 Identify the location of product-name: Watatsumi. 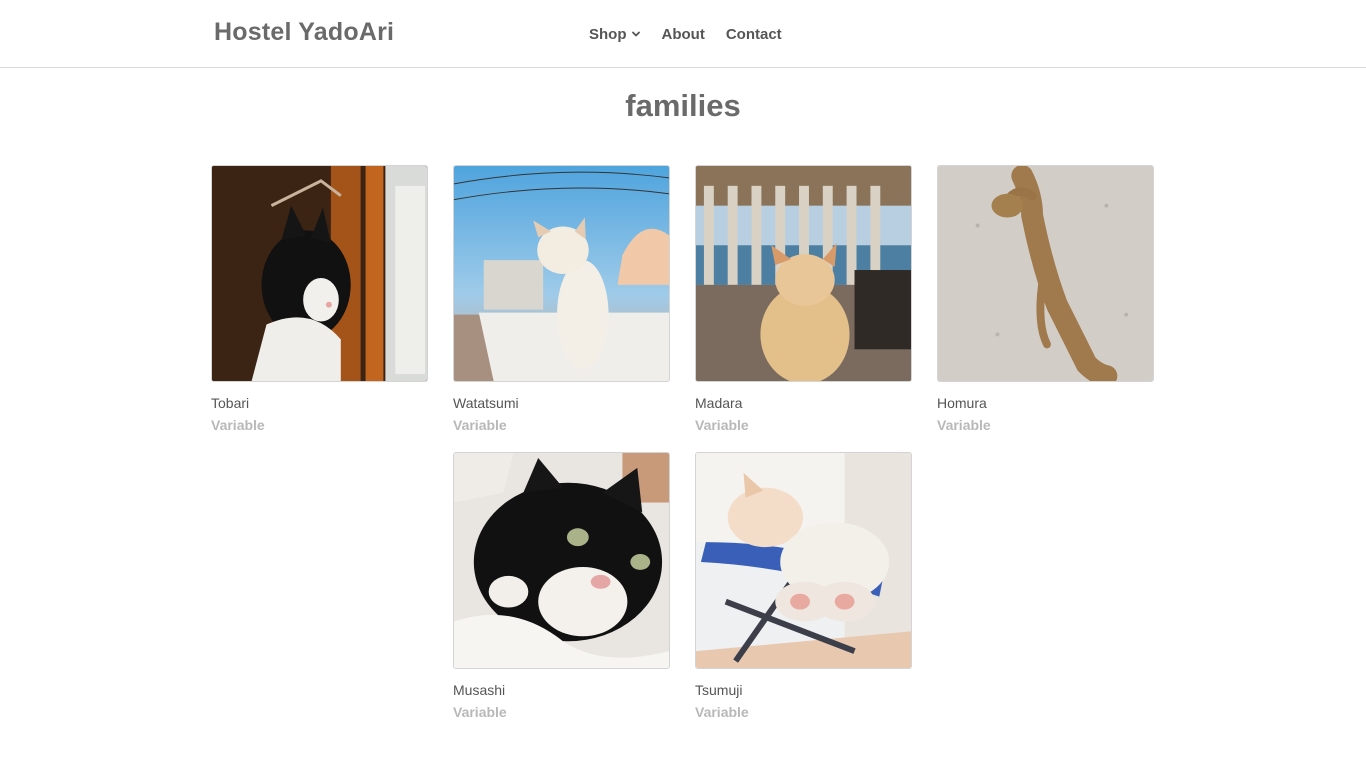
(561, 403).